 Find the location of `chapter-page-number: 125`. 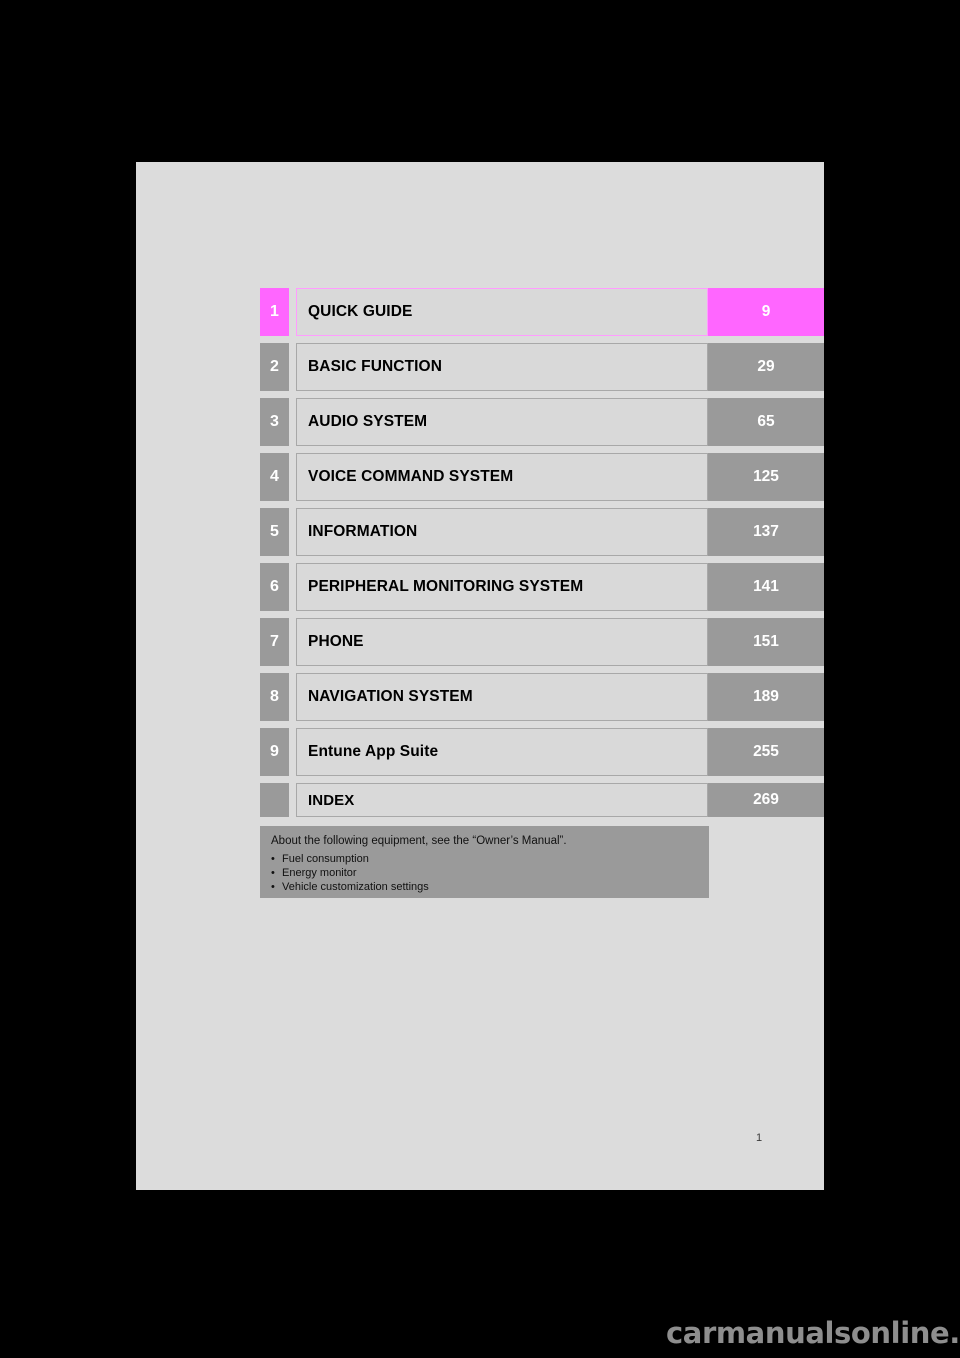

chapter-page-number: 125 is located at coordinates (766, 477).